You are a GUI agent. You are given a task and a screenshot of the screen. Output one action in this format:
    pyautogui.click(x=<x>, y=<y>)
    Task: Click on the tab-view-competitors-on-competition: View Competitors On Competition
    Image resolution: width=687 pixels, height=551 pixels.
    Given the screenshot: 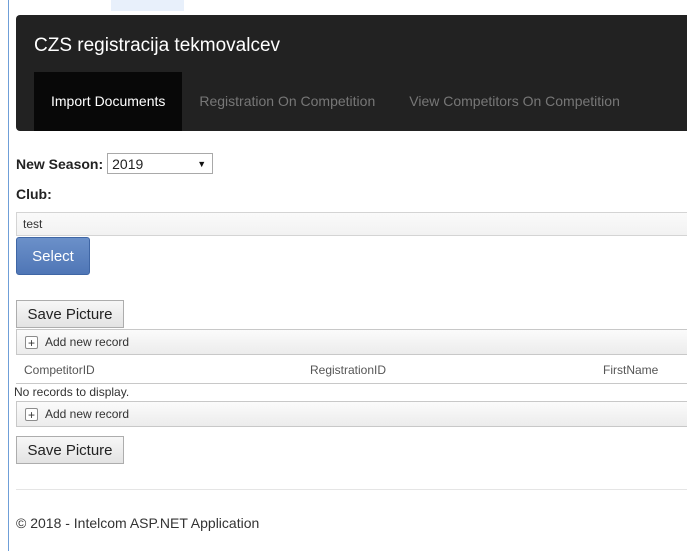 What is the action you would take?
    pyautogui.click(x=514, y=101)
    